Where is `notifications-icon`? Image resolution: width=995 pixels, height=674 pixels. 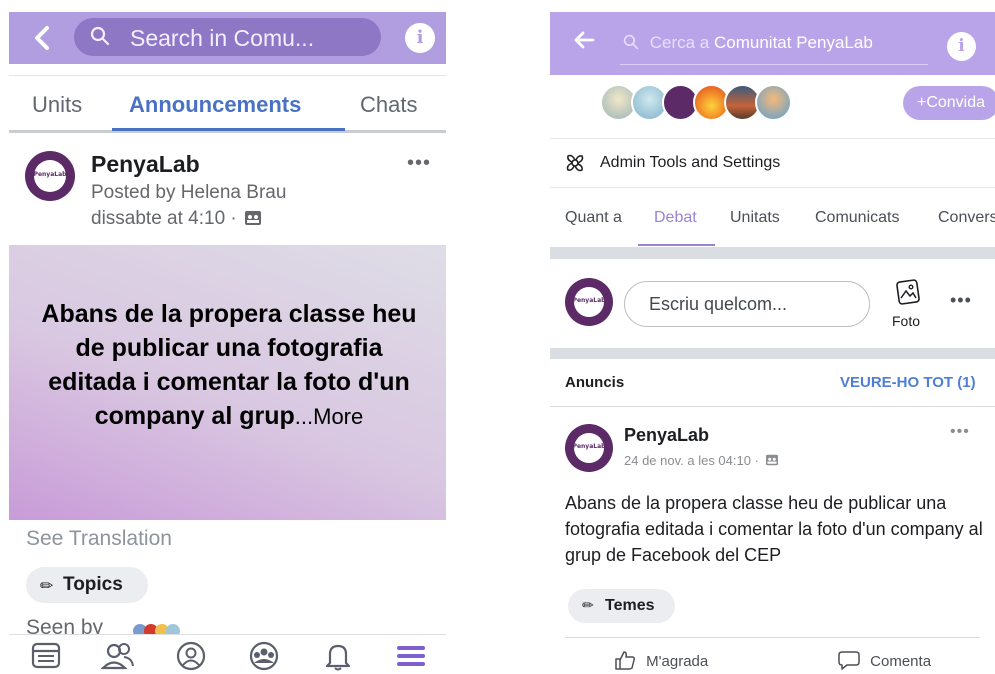 notifications-icon is located at coordinates (338, 656).